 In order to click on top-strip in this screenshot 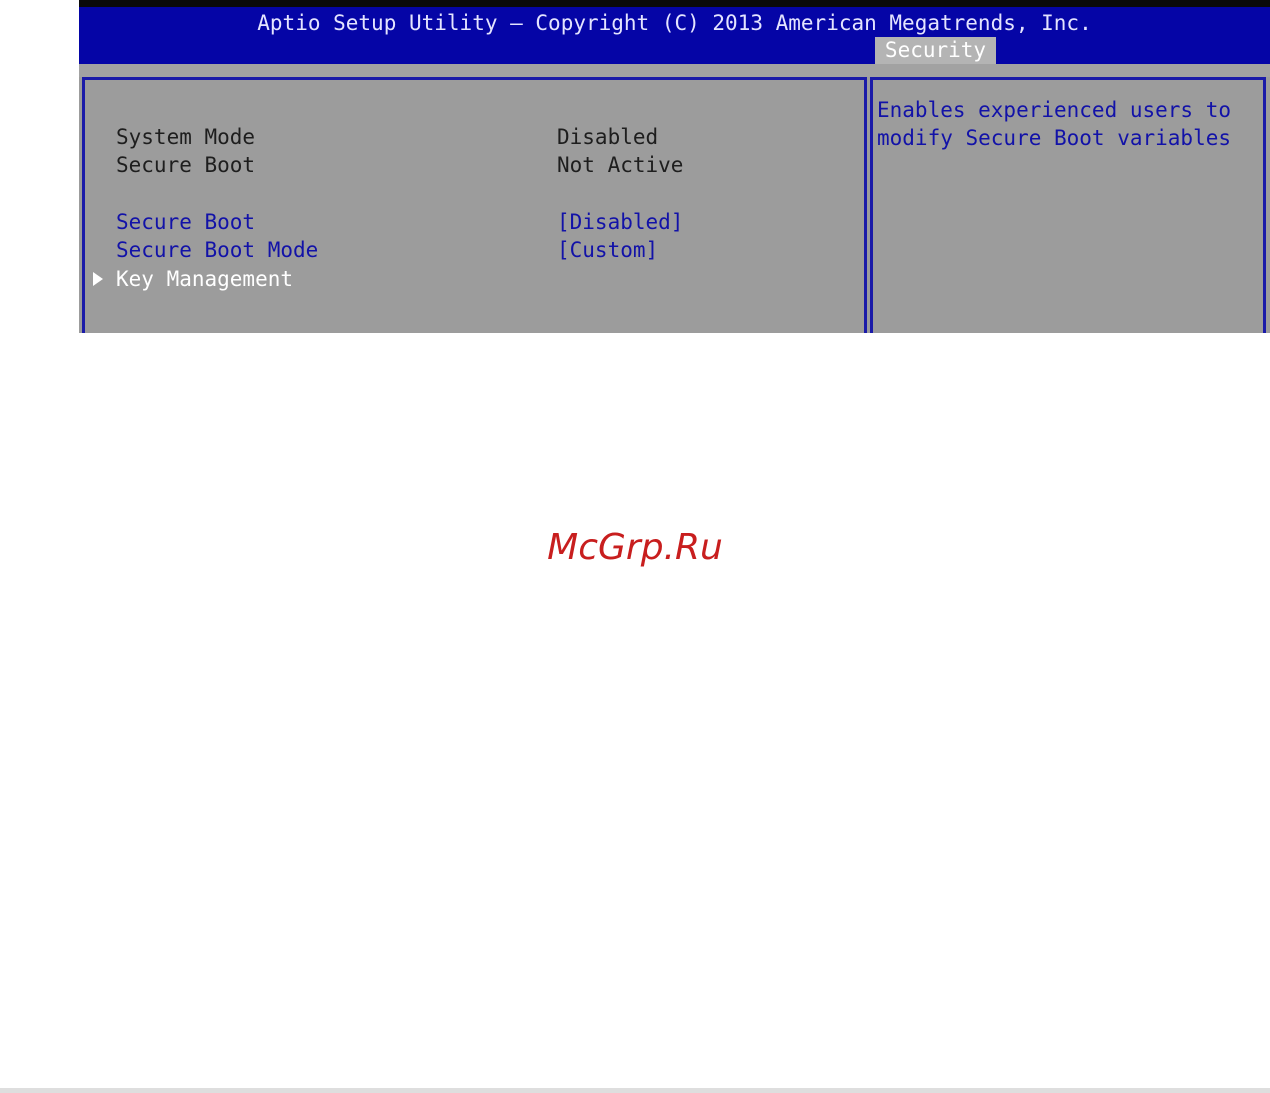, I will do `click(674, 3)`.